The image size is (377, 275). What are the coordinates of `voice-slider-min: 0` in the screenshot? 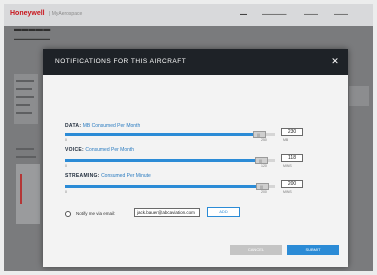 It's located at (66, 166).